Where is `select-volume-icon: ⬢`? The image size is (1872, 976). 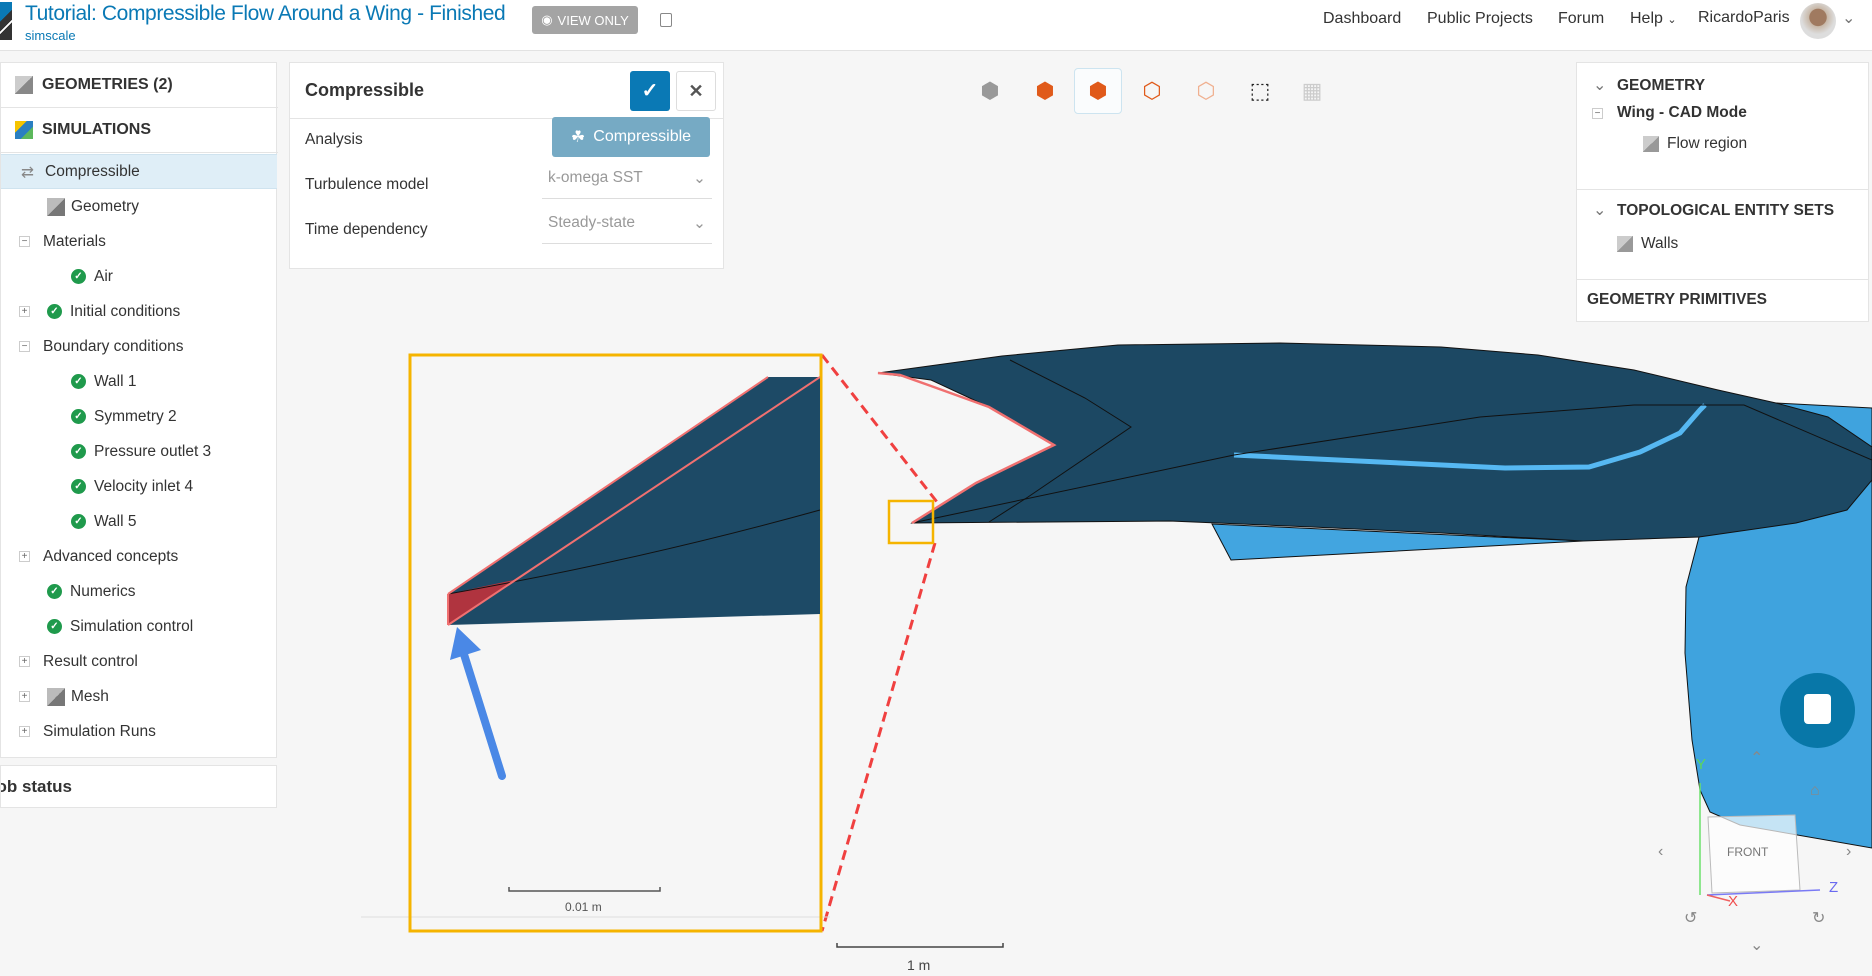 select-volume-icon: ⬢ is located at coordinates (1045, 91).